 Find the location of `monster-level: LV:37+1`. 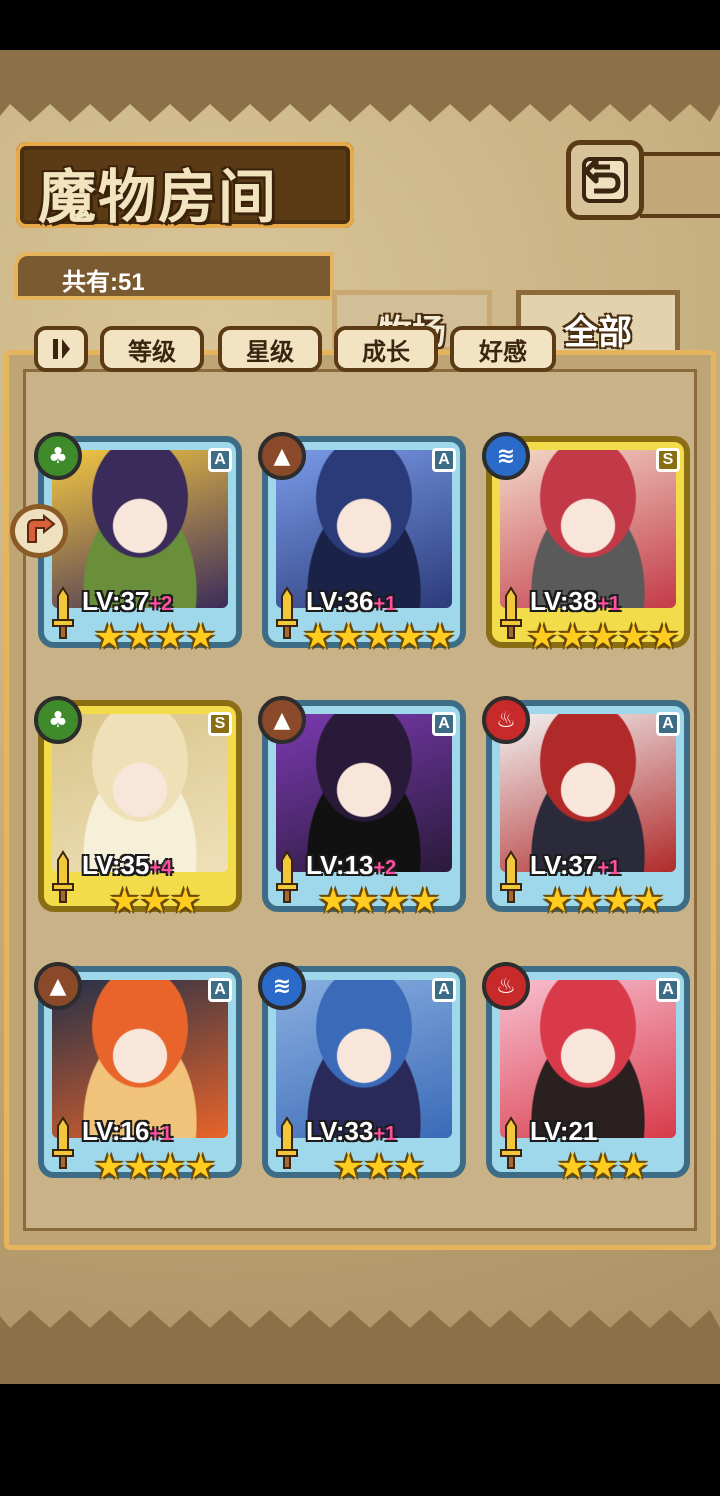

monster-level: LV:37+1 is located at coordinates (575, 865).